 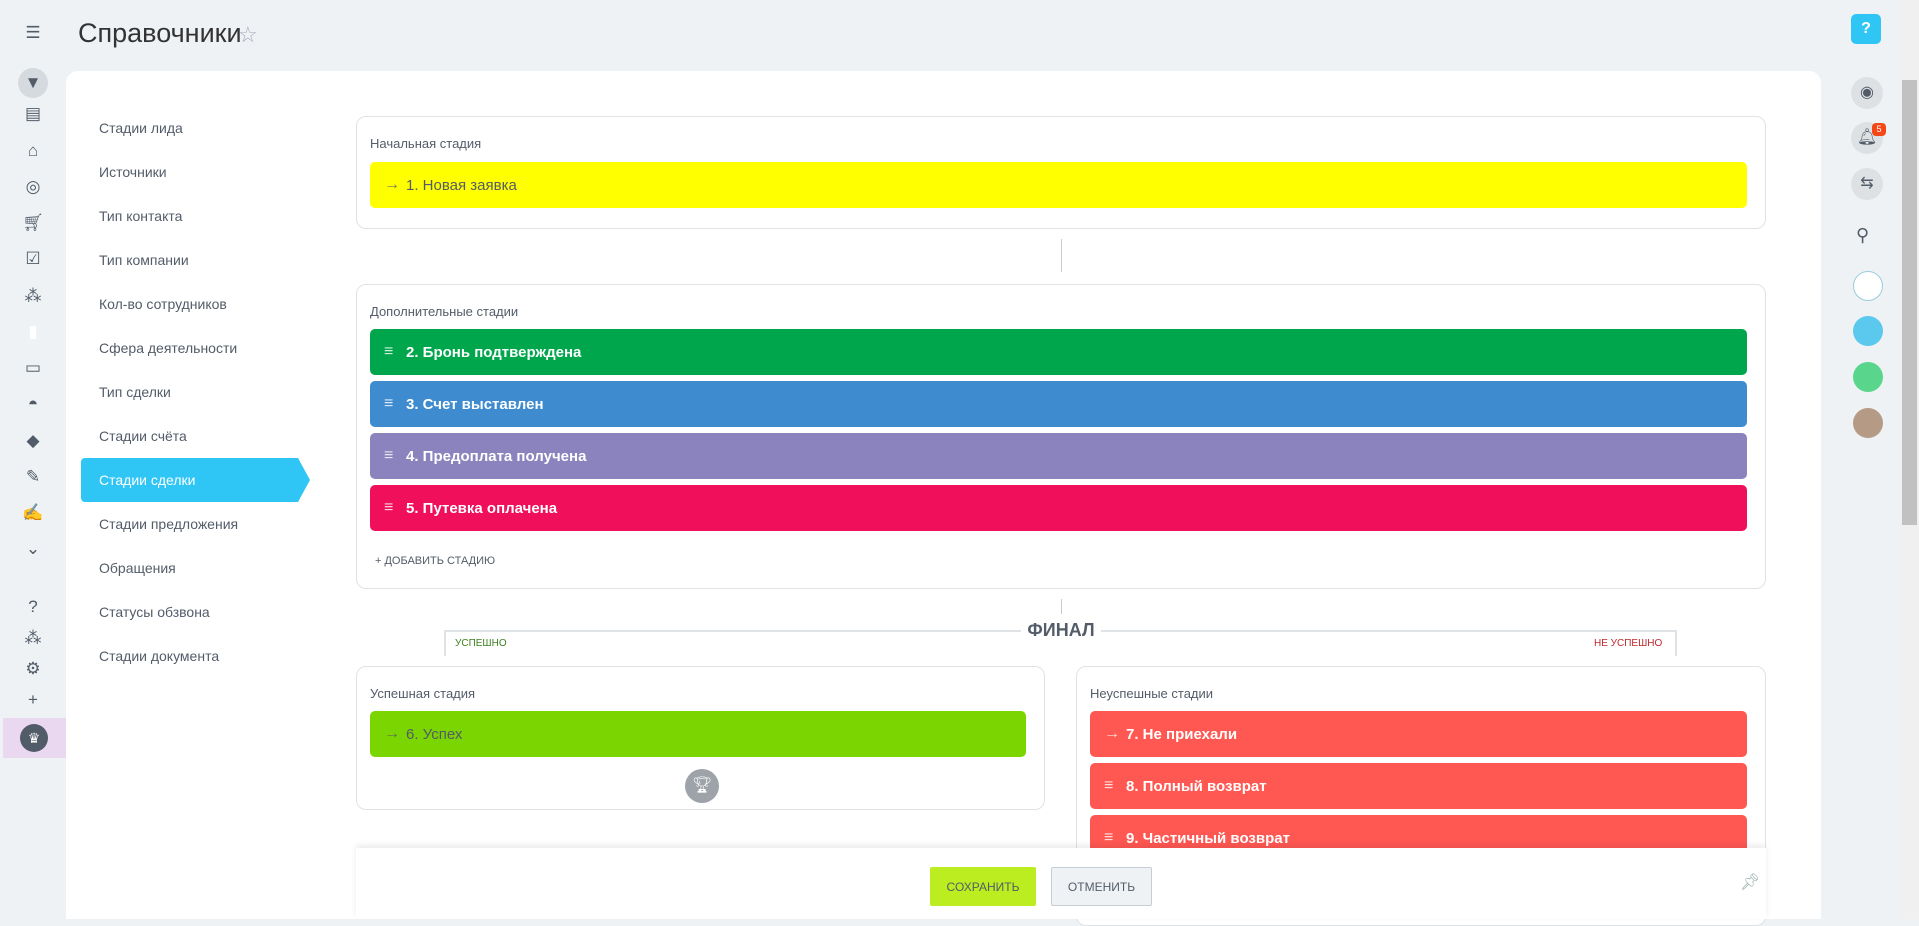 I want to click on more-icon: ⌄, so click(x=33, y=549).